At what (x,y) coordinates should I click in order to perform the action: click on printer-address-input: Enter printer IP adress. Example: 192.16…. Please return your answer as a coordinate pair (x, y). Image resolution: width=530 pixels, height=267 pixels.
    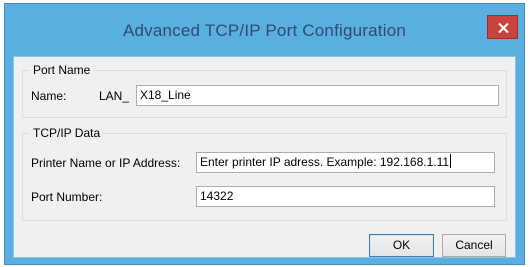
    Looking at the image, I should click on (345, 162).